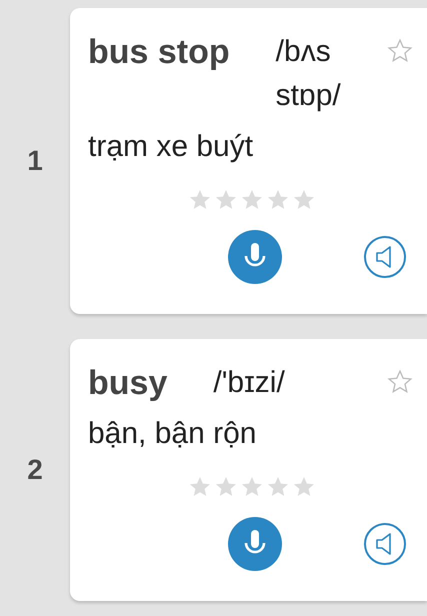 This screenshot has width=427, height=616. I want to click on meaning-text: bận, bận rộn, so click(173, 434).